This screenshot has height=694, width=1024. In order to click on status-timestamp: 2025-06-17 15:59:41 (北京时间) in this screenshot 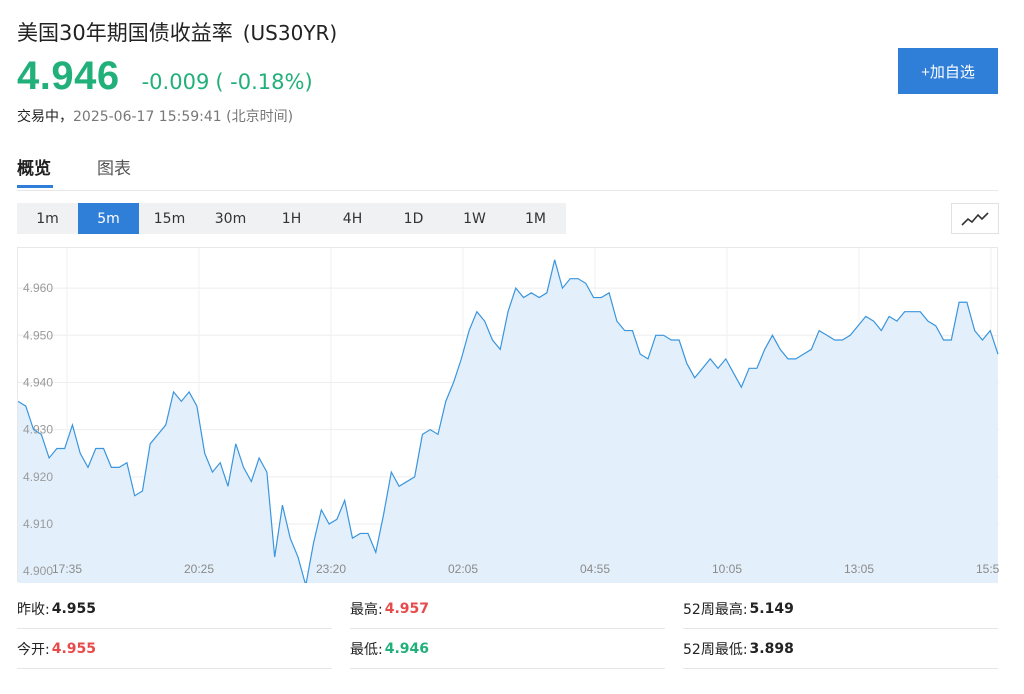, I will do `click(183, 117)`.